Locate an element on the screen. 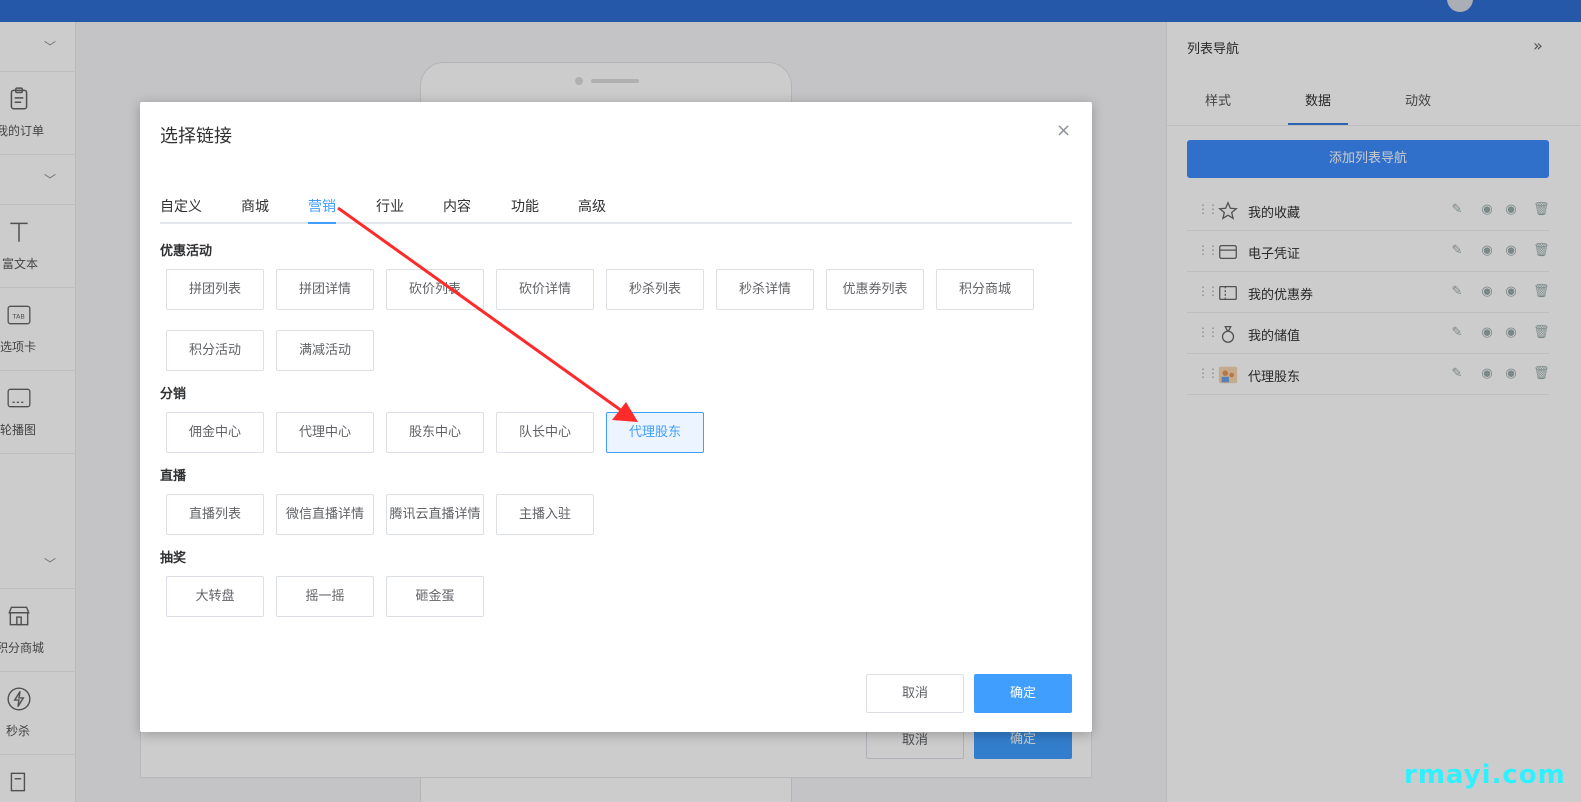 This screenshot has width=1581, height=802. link-option: 砸金蛋 is located at coordinates (435, 596).